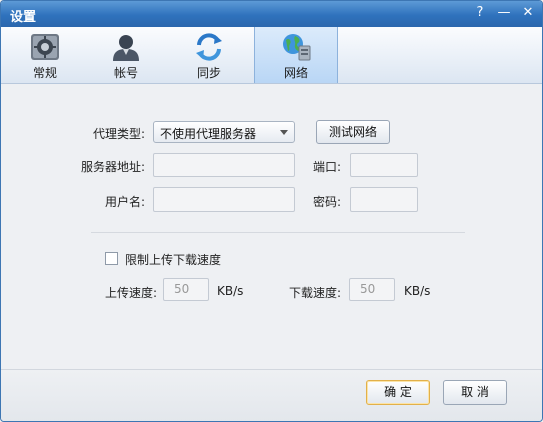 This screenshot has width=543, height=422. What do you see at coordinates (504, 13) in the screenshot?
I see `minimize-icon: —` at bounding box center [504, 13].